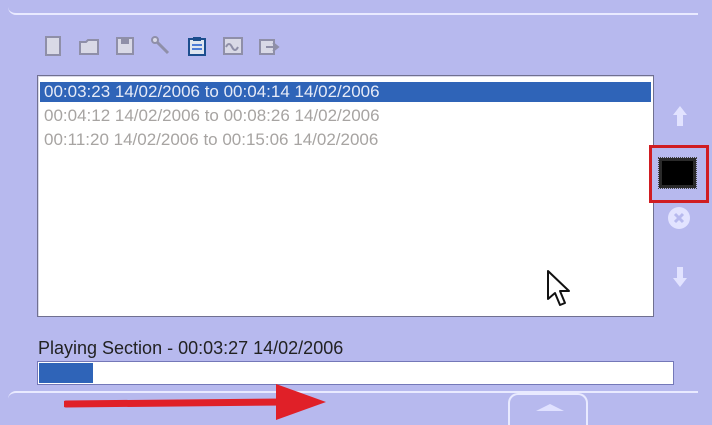 The image size is (712, 425). Describe the element at coordinates (89, 46) in the screenshot. I see `open-folder-icon` at that location.